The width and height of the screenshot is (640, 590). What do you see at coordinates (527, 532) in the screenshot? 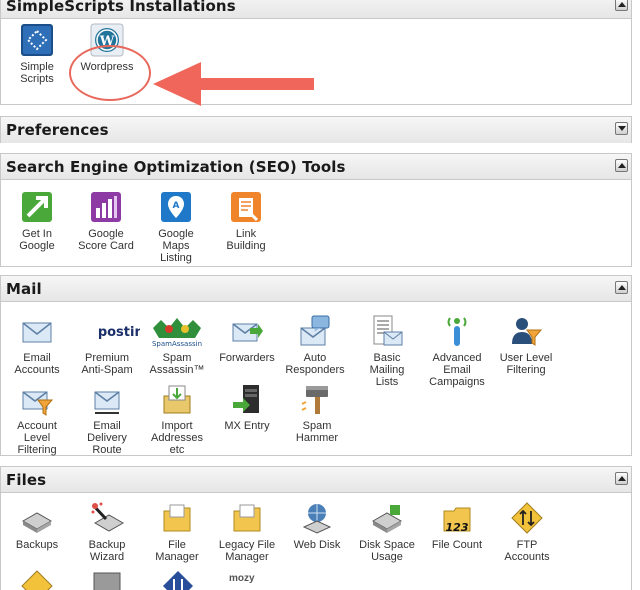
I see `ftp-accounts-link: FTP Accounts` at bounding box center [527, 532].